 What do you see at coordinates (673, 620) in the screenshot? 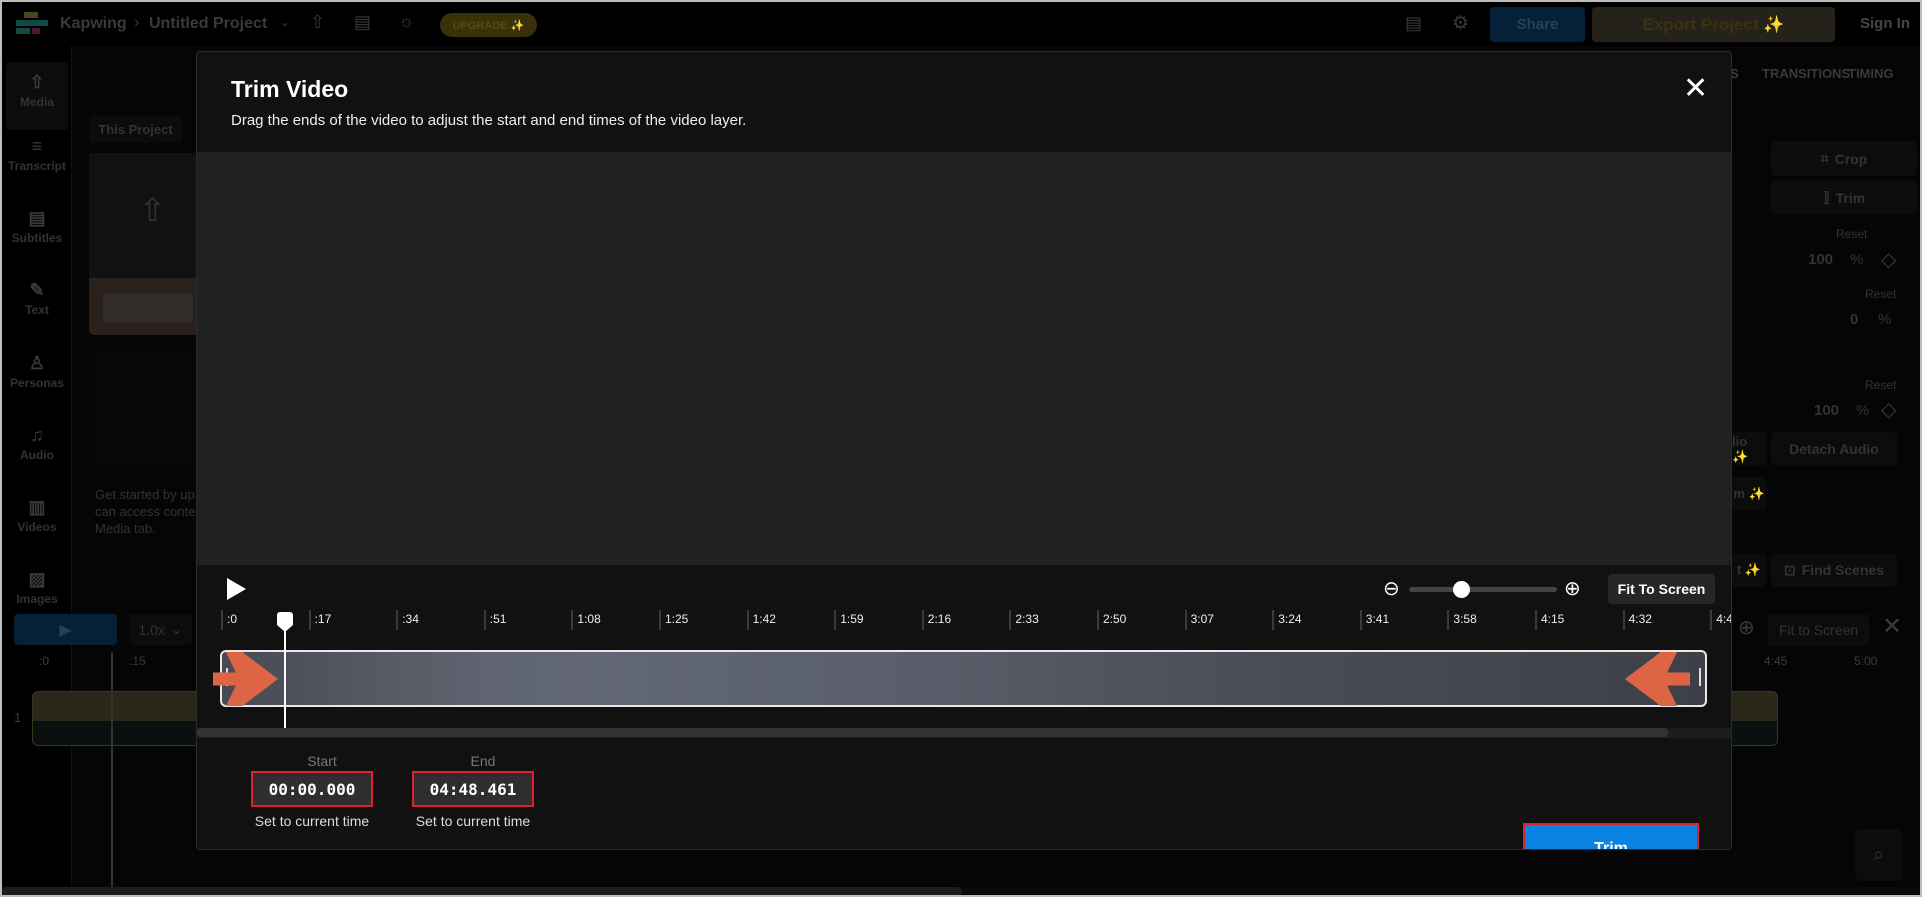
I see `ruler-tick: 1:25` at bounding box center [673, 620].